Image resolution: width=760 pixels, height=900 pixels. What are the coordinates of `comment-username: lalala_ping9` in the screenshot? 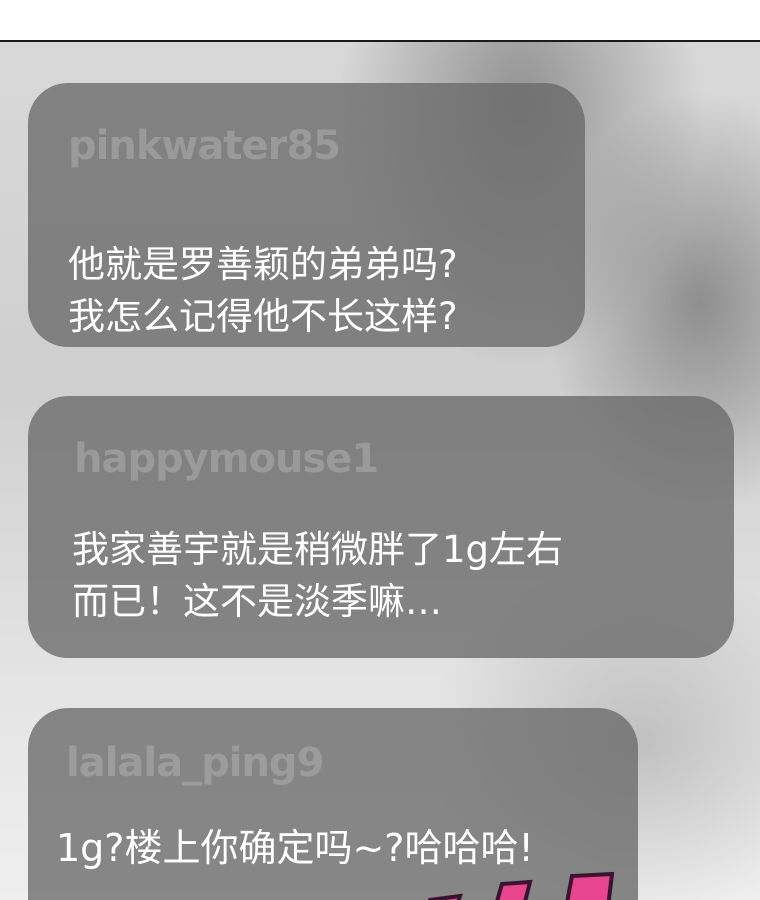 It's located at (195, 763).